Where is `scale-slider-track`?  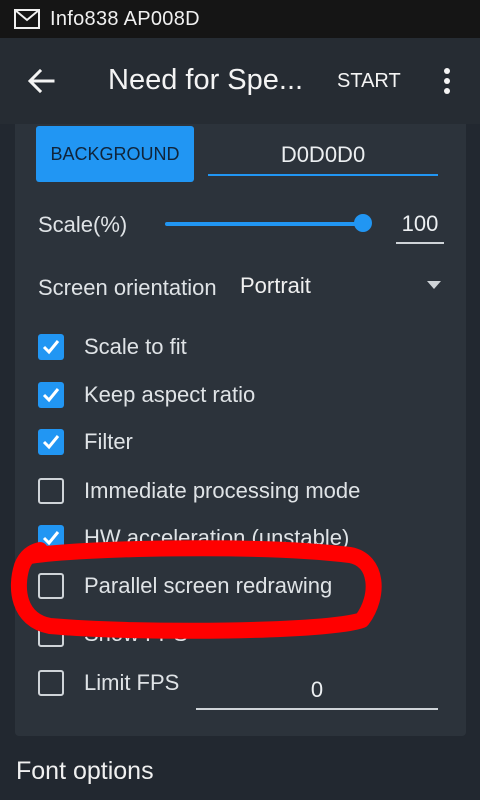
scale-slider-track is located at coordinates (264, 224).